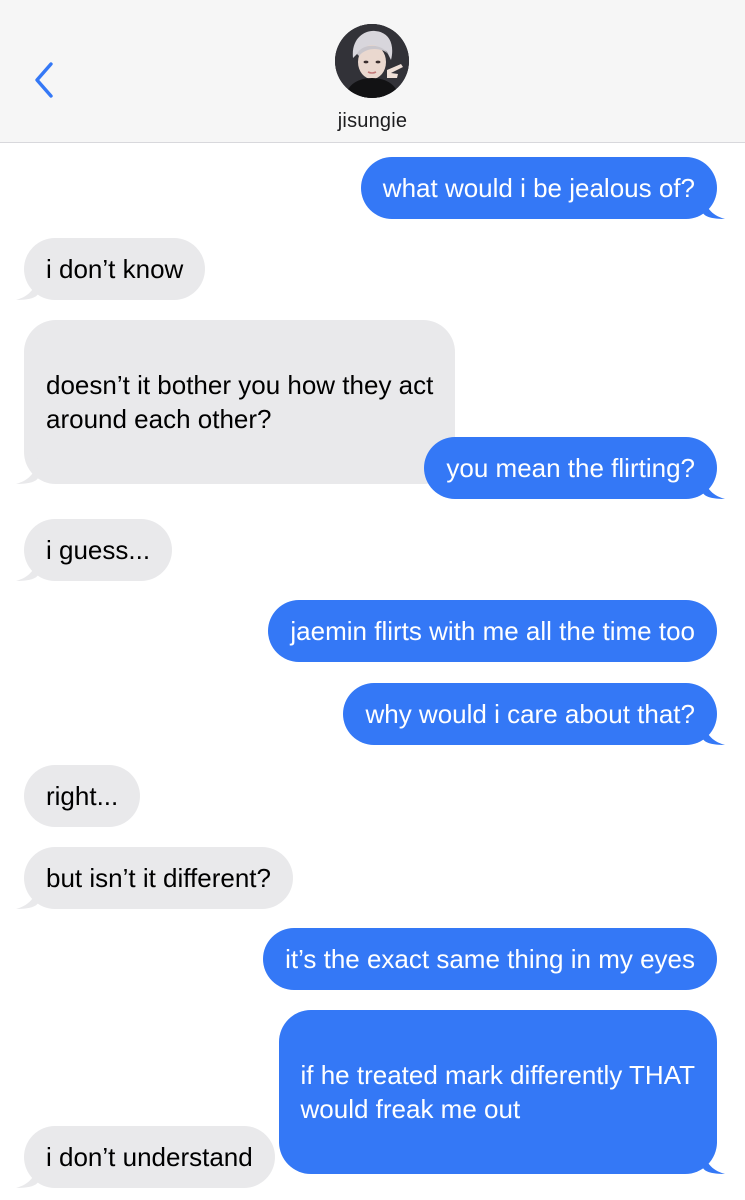 This screenshot has height=1200, width=745. I want to click on message-bubble-sent: what would i be jealous of?, so click(542, 188).